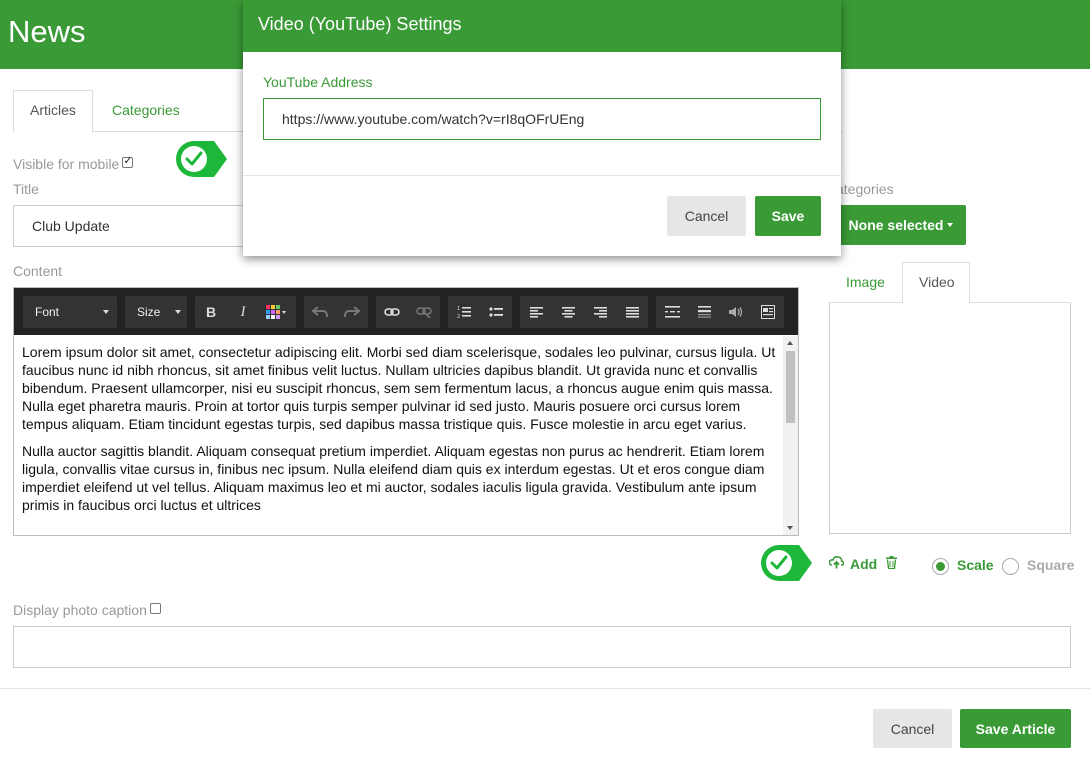 Image resolution: width=1090 pixels, height=764 pixels. What do you see at coordinates (47, 312) in the screenshot?
I see `font-dropdown-label: Font` at bounding box center [47, 312].